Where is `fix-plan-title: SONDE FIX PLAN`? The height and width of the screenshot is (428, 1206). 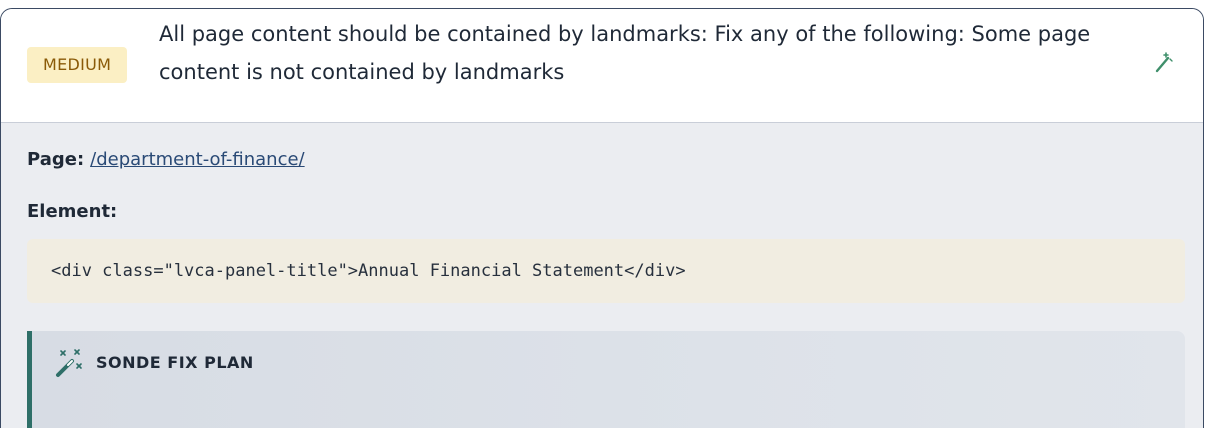
fix-plan-title: SONDE FIX PLAN is located at coordinates (175, 362).